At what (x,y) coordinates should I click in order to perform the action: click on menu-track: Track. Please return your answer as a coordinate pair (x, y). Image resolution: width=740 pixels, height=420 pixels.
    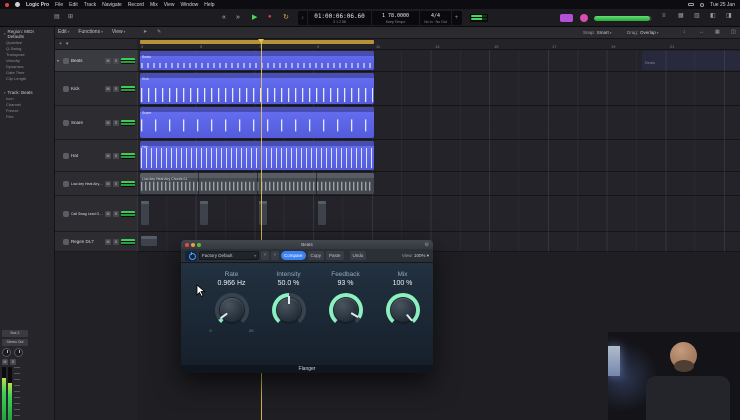
    Looking at the image, I should click on (90, 5).